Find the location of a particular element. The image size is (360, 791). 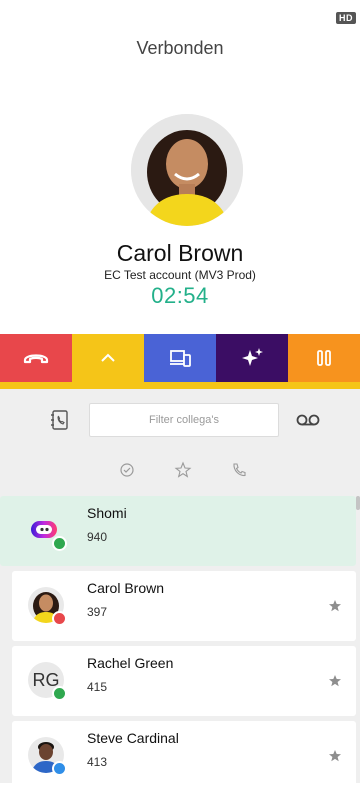

contact-name: Rachel Green is located at coordinates (130, 663).